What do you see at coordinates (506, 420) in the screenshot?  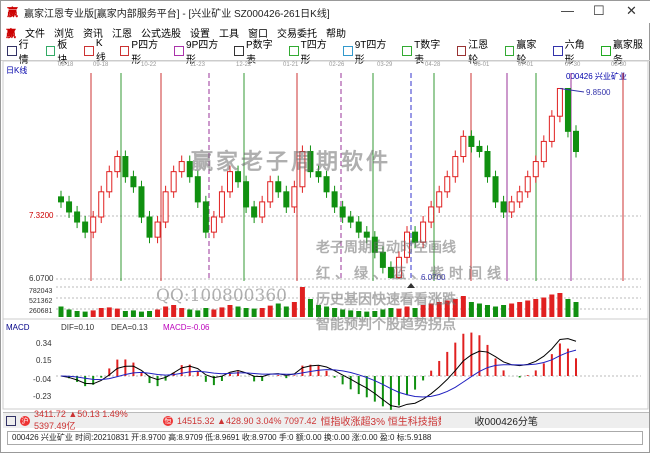 I see `tick-detail-link: 收000426分笔` at bounding box center [506, 420].